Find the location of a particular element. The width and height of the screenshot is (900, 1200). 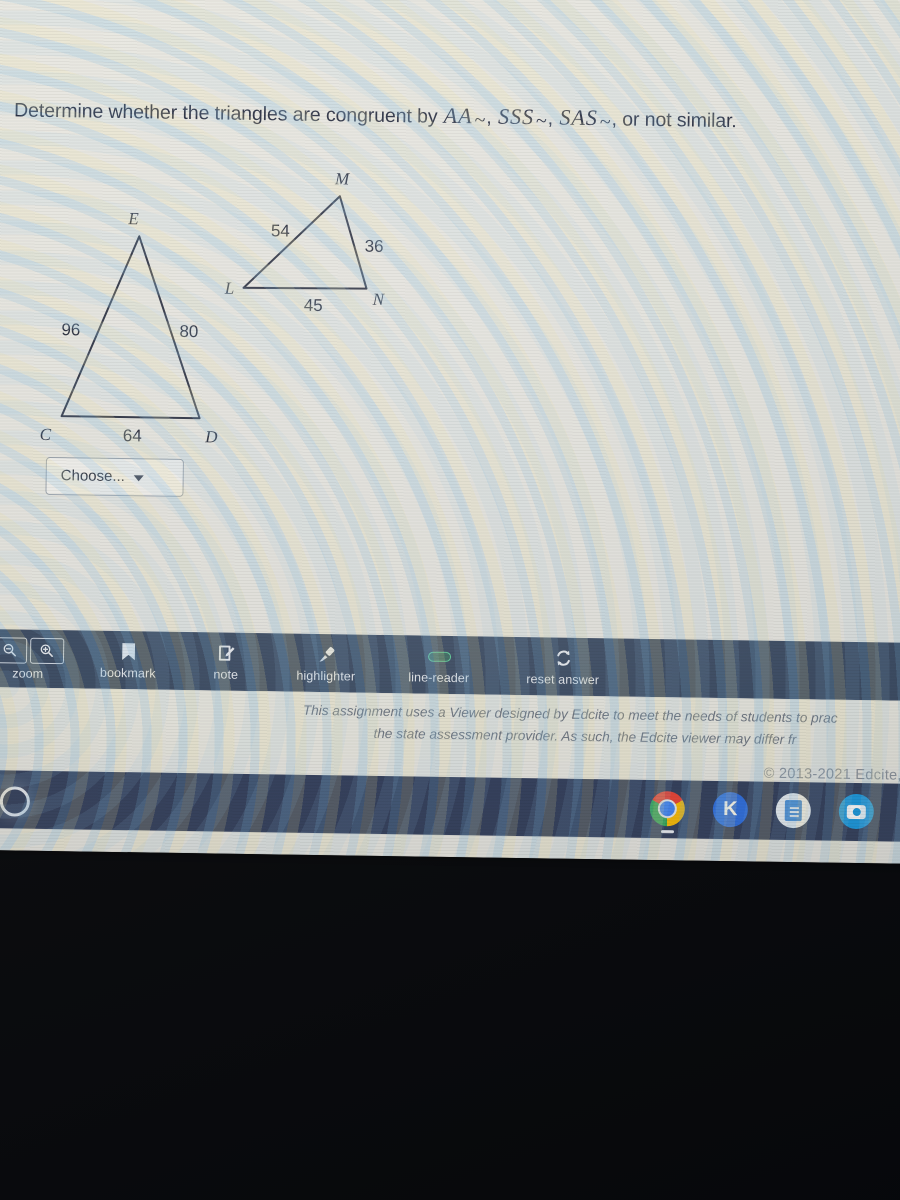

toolbar-item-reset-answer: reset answer is located at coordinates (563, 666).